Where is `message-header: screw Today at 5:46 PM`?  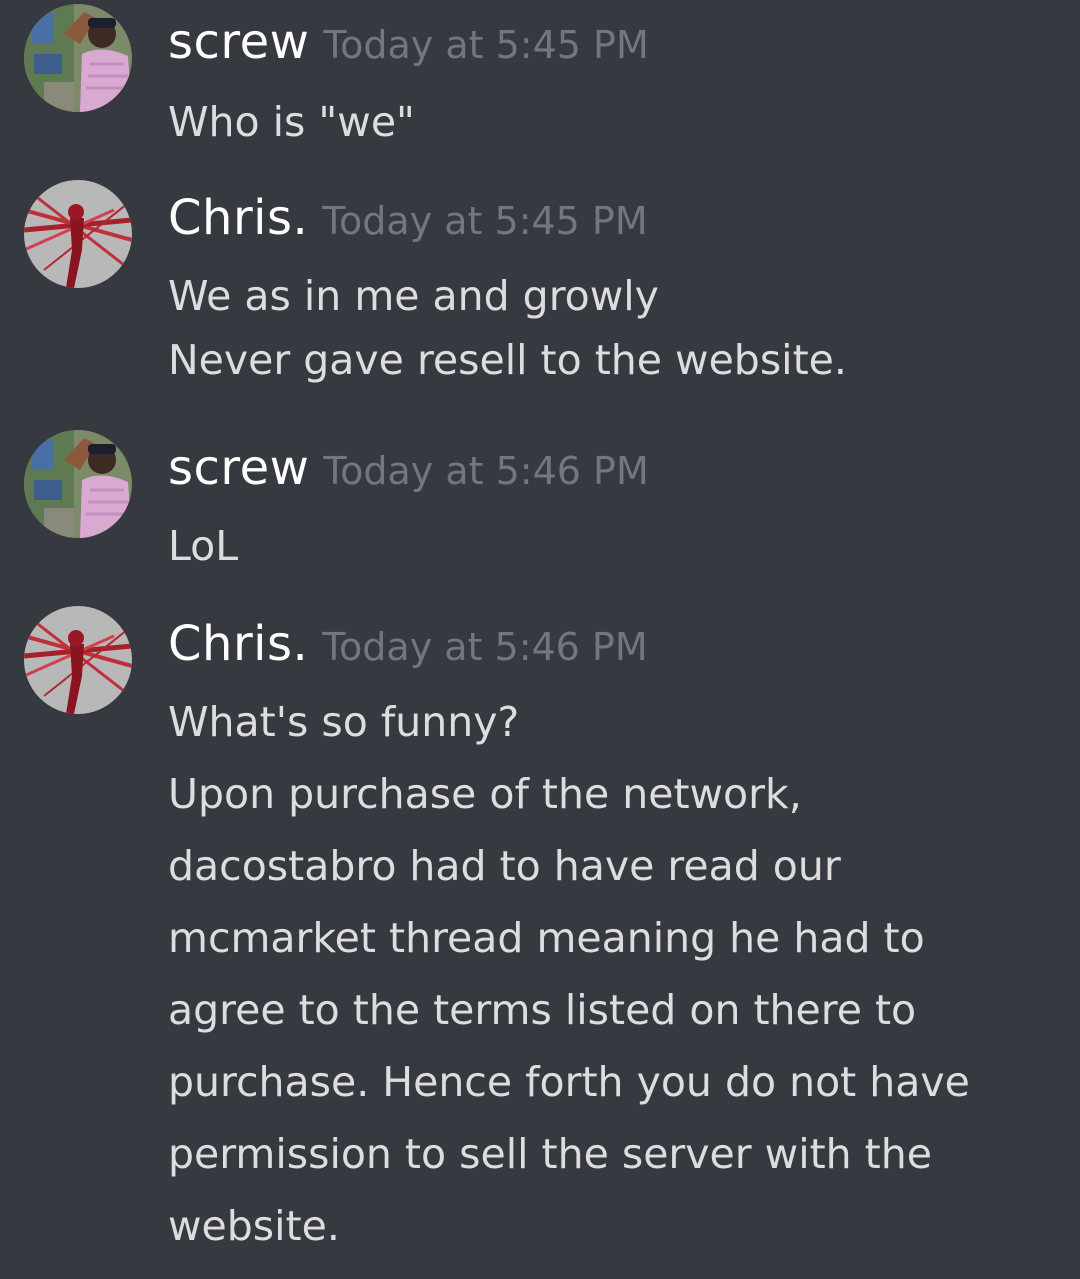
message-header: screw Today at 5:46 PM is located at coordinates (408, 468).